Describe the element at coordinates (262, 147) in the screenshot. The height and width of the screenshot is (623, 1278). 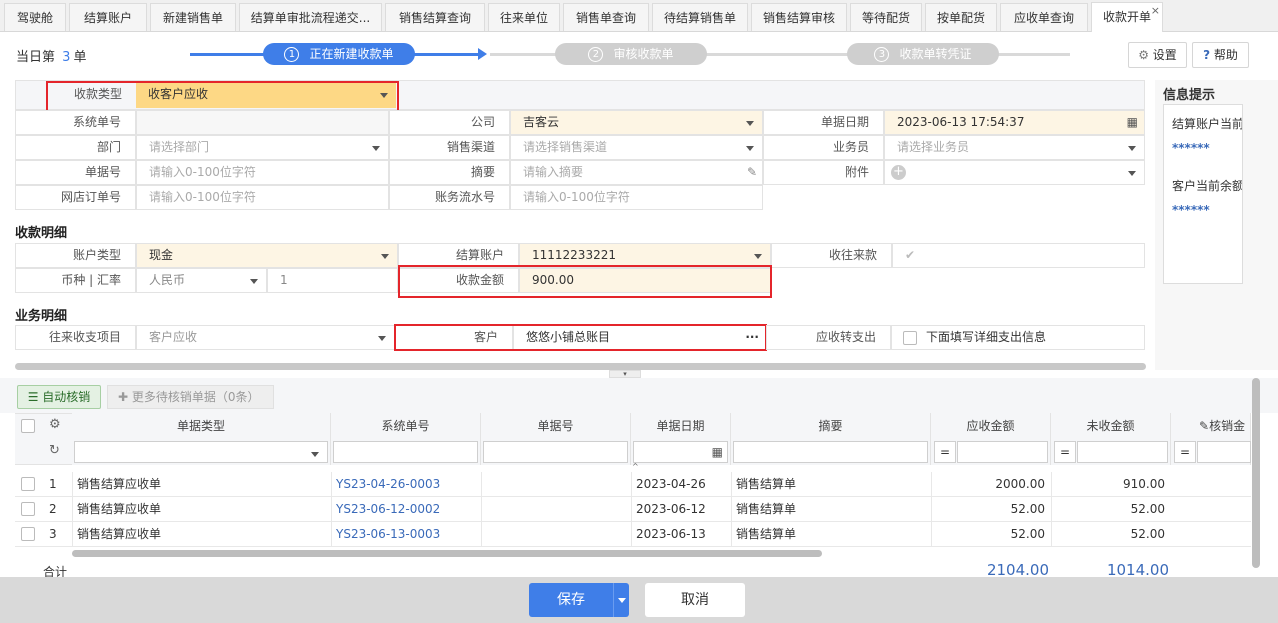
I see `dept-select: 请选择部门` at that location.